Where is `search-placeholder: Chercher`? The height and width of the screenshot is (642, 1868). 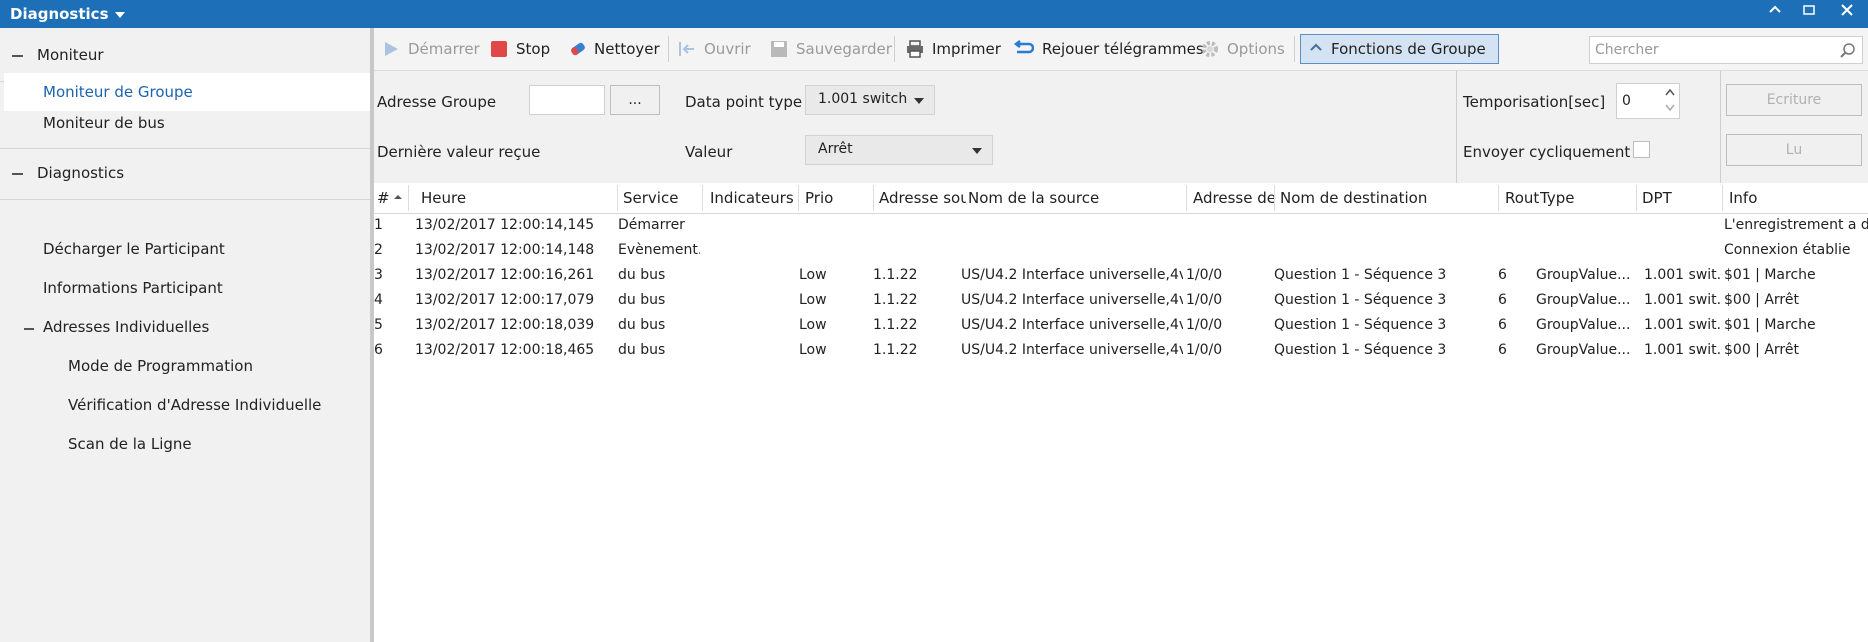 search-placeholder: Chercher is located at coordinates (1627, 50).